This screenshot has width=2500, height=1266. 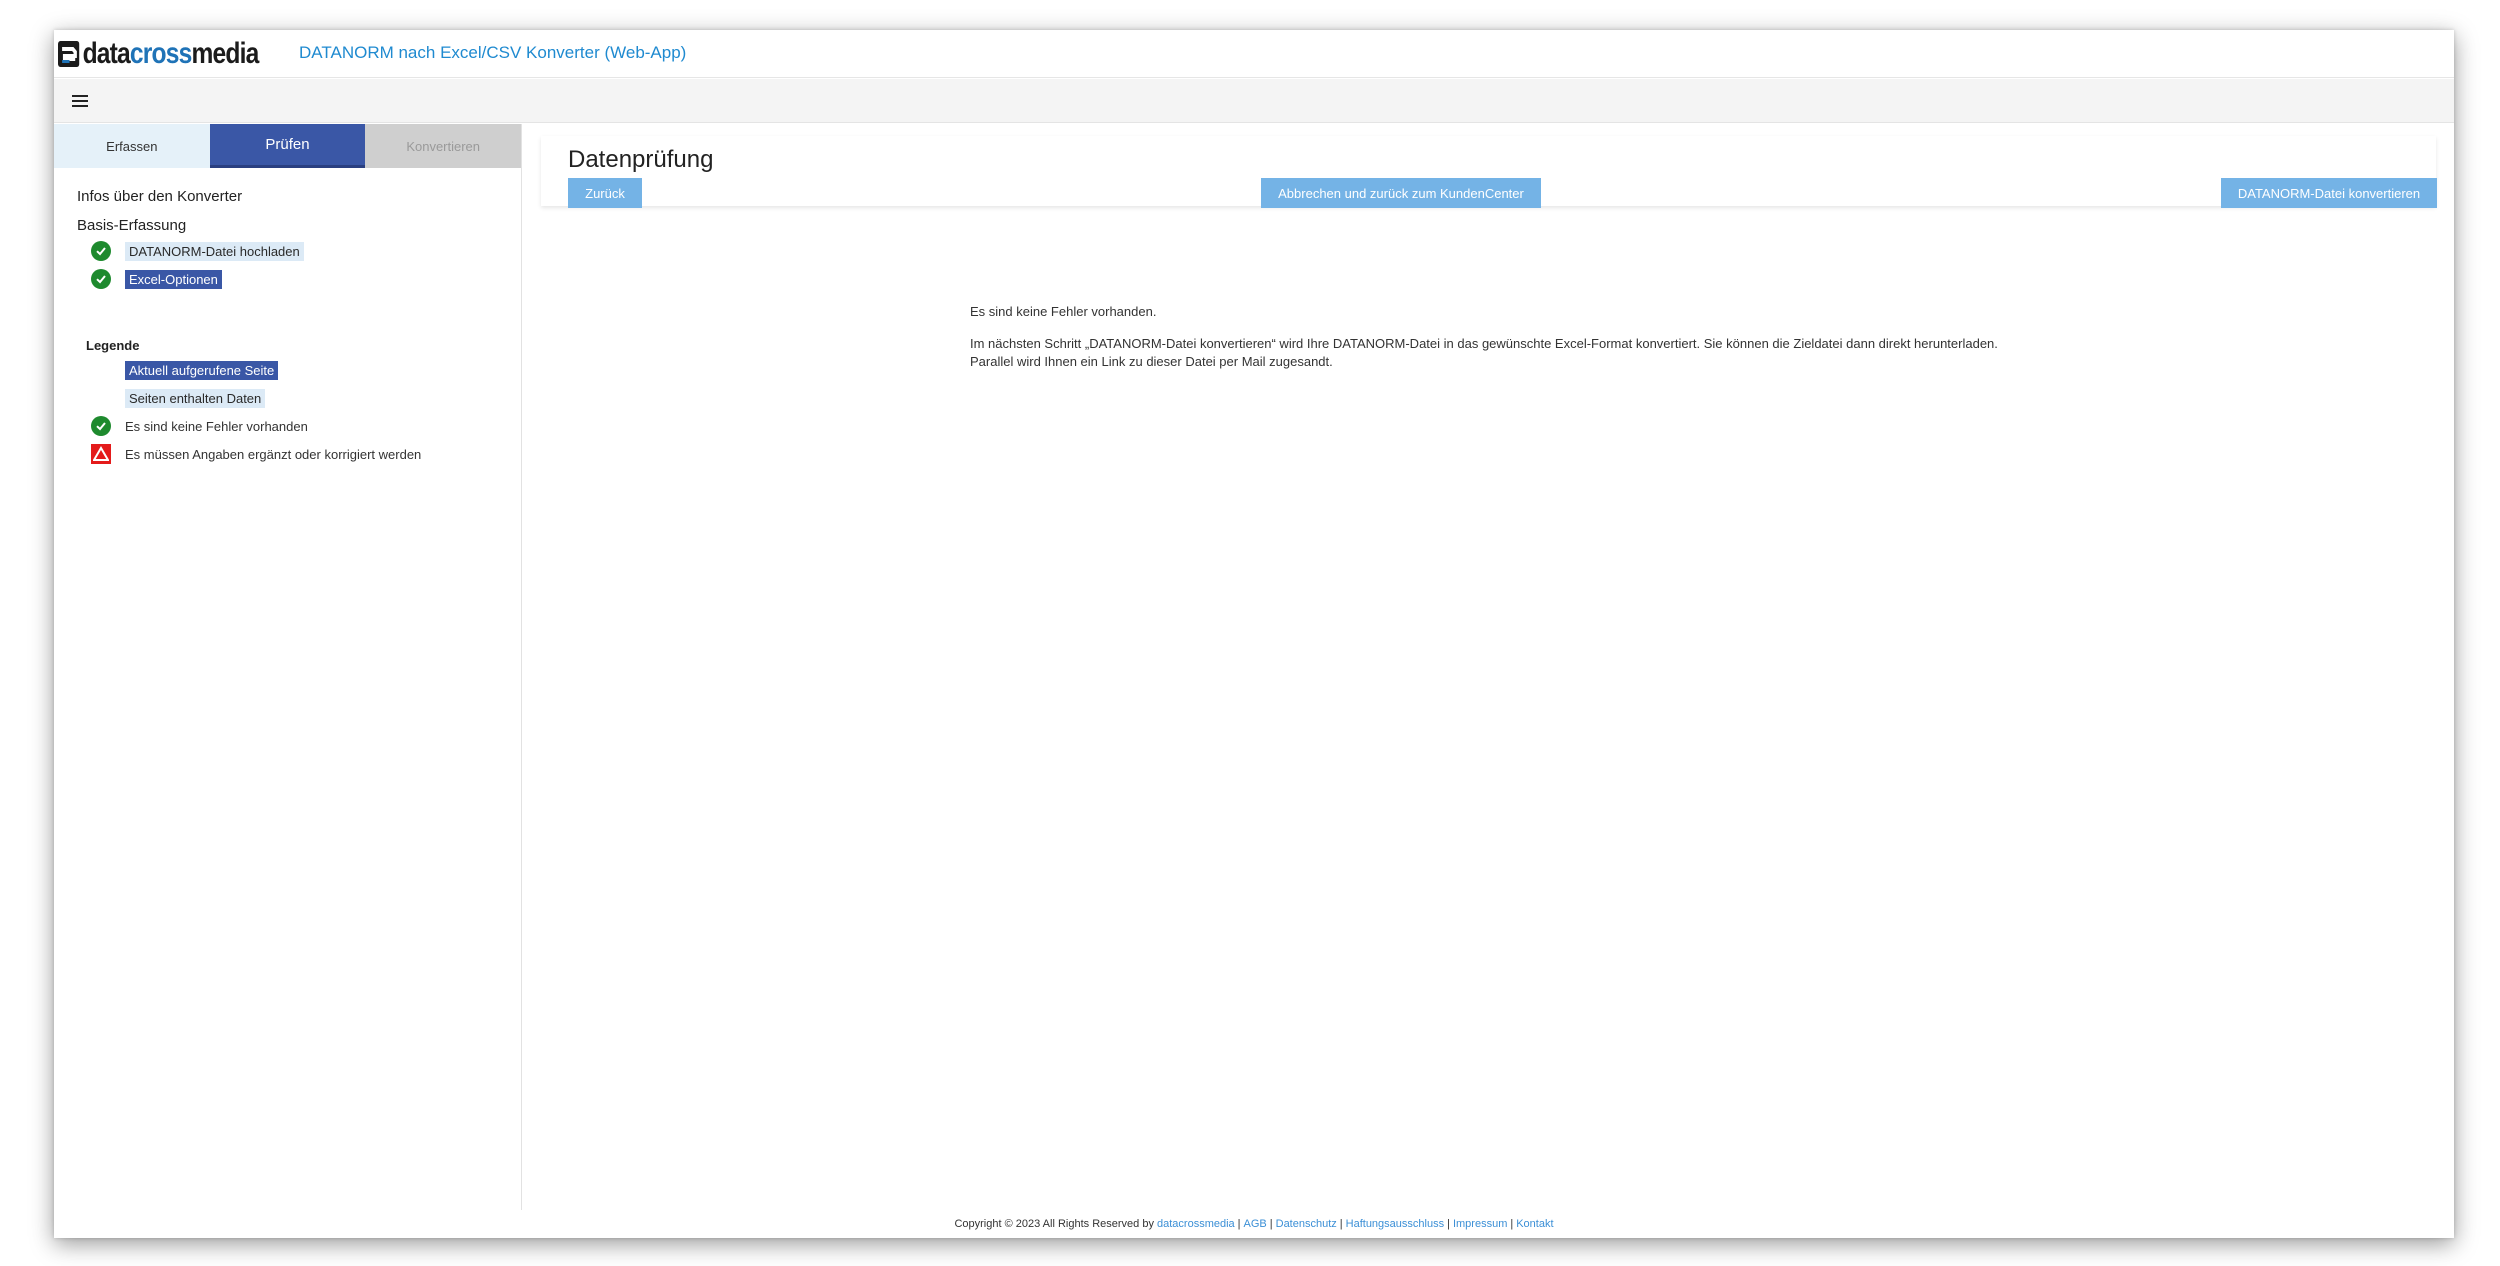 What do you see at coordinates (306, 370) in the screenshot?
I see `legend-current-page: Aktuell aufgerufene Seite` at bounding box center [306, 370].